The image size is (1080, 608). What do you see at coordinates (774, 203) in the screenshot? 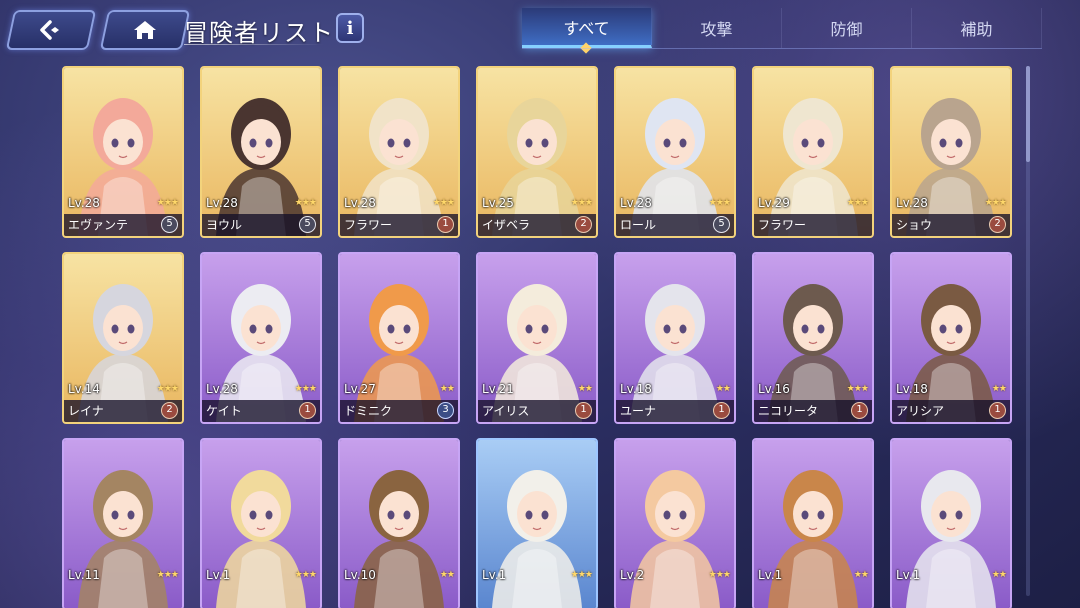
I see `card-level: Lv.29` at bounding box center [774, 203].